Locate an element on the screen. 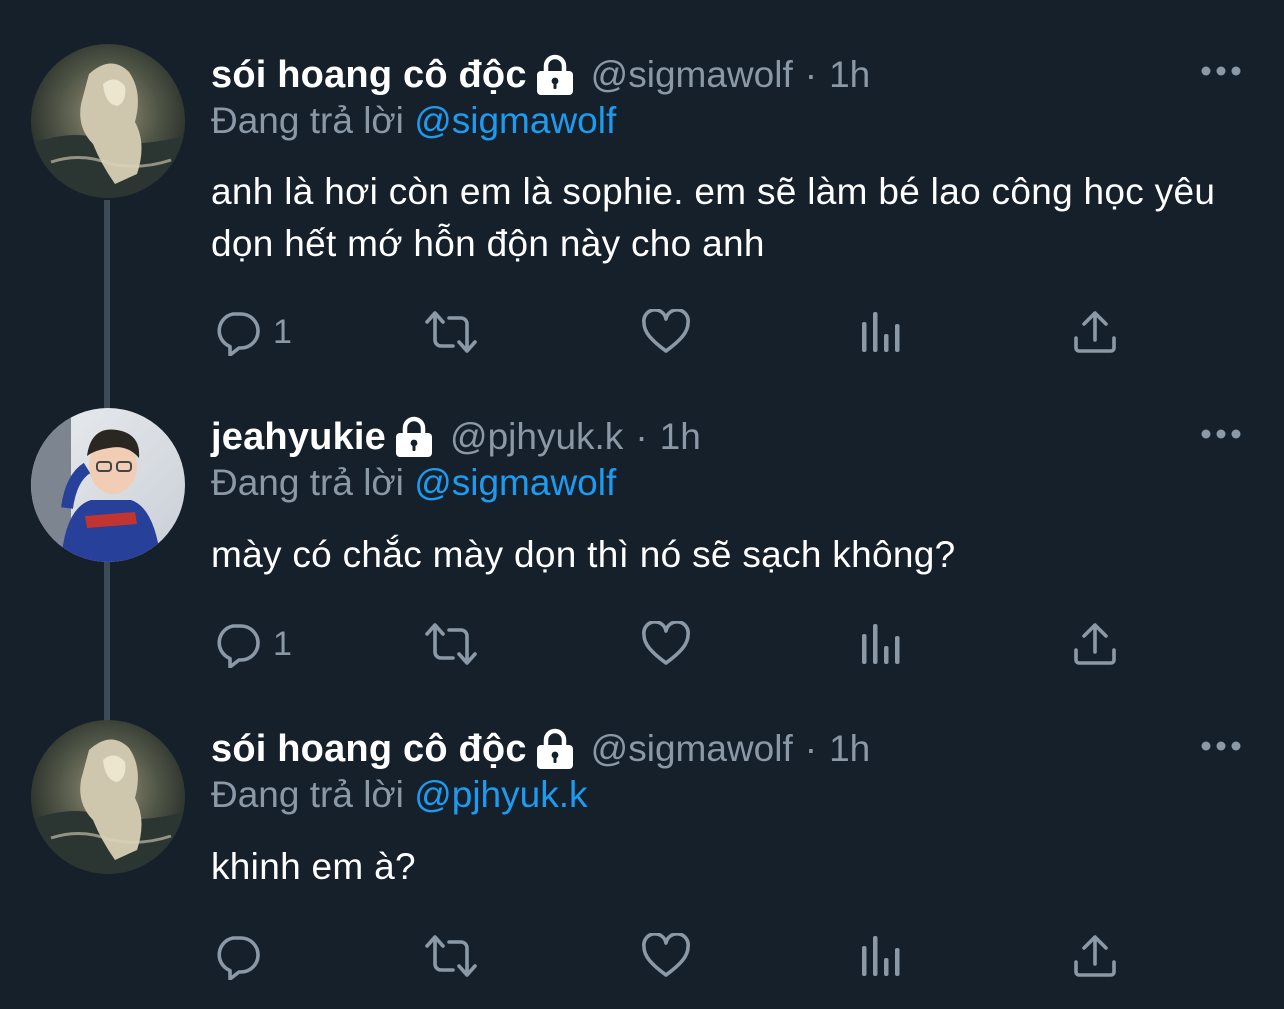 Image resolution: width=1284 pixels, height=1009 pixels. like-button is located at coordinates (666, 956).